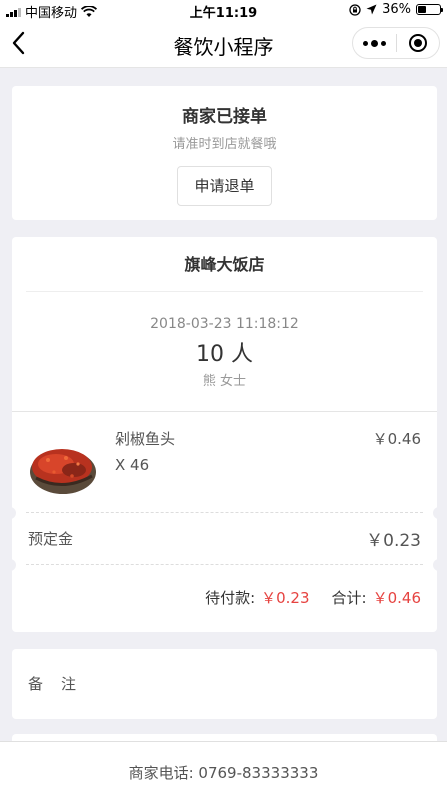 Image resolution: width=447 pixels, height=795 pixels. Describe the element at coordinates (429, 9) in the screenshot. I see `battery-icon` at that location.